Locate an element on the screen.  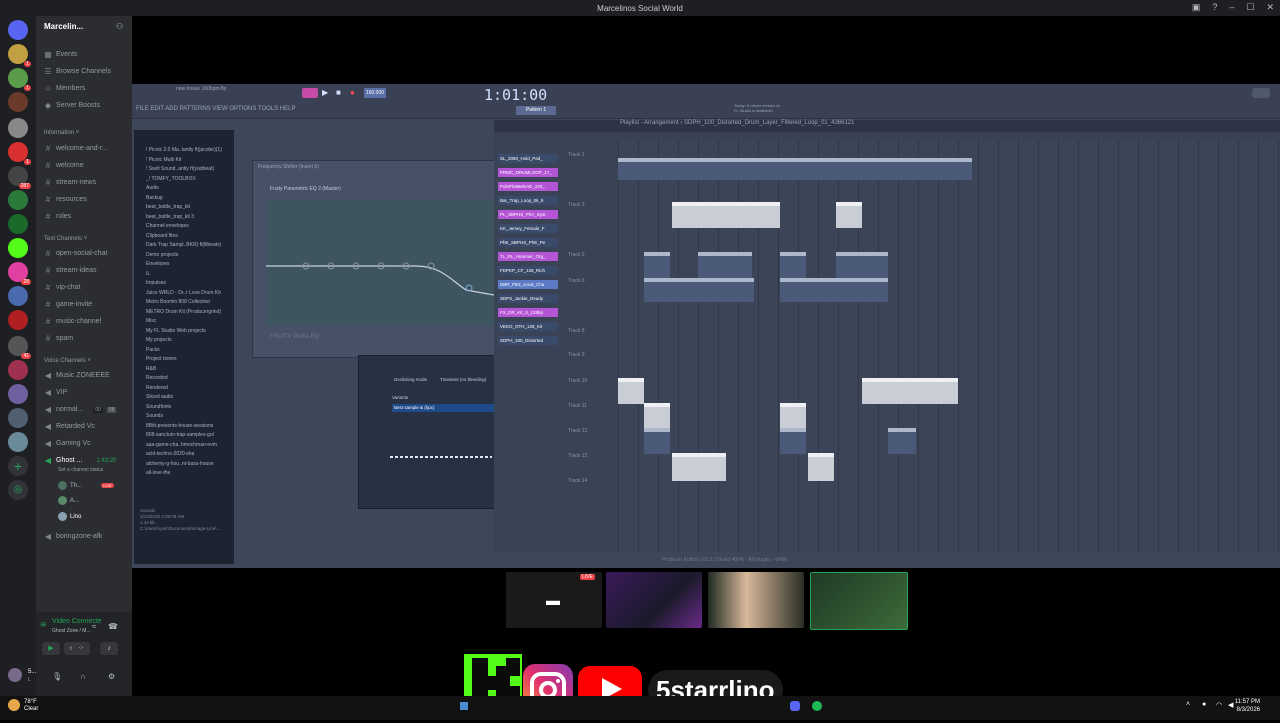
nav-events: ▦ Events is located at coordinates (60, 54).